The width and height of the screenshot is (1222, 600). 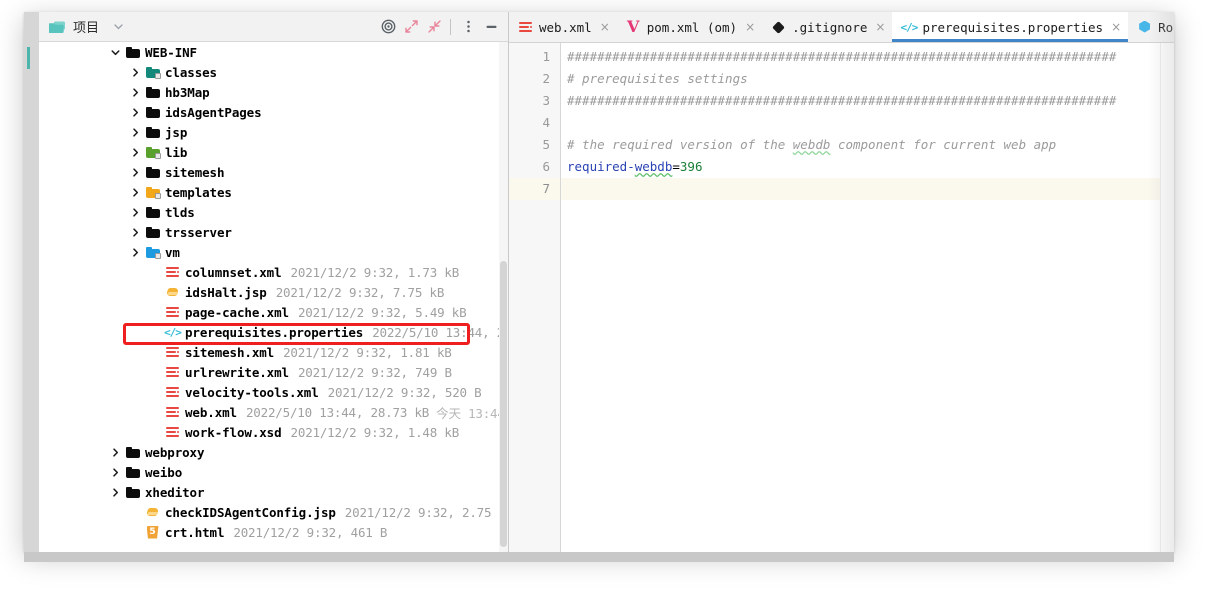 I want to click on editor-tab: .gitignore ×, so click(x=827, y=27).